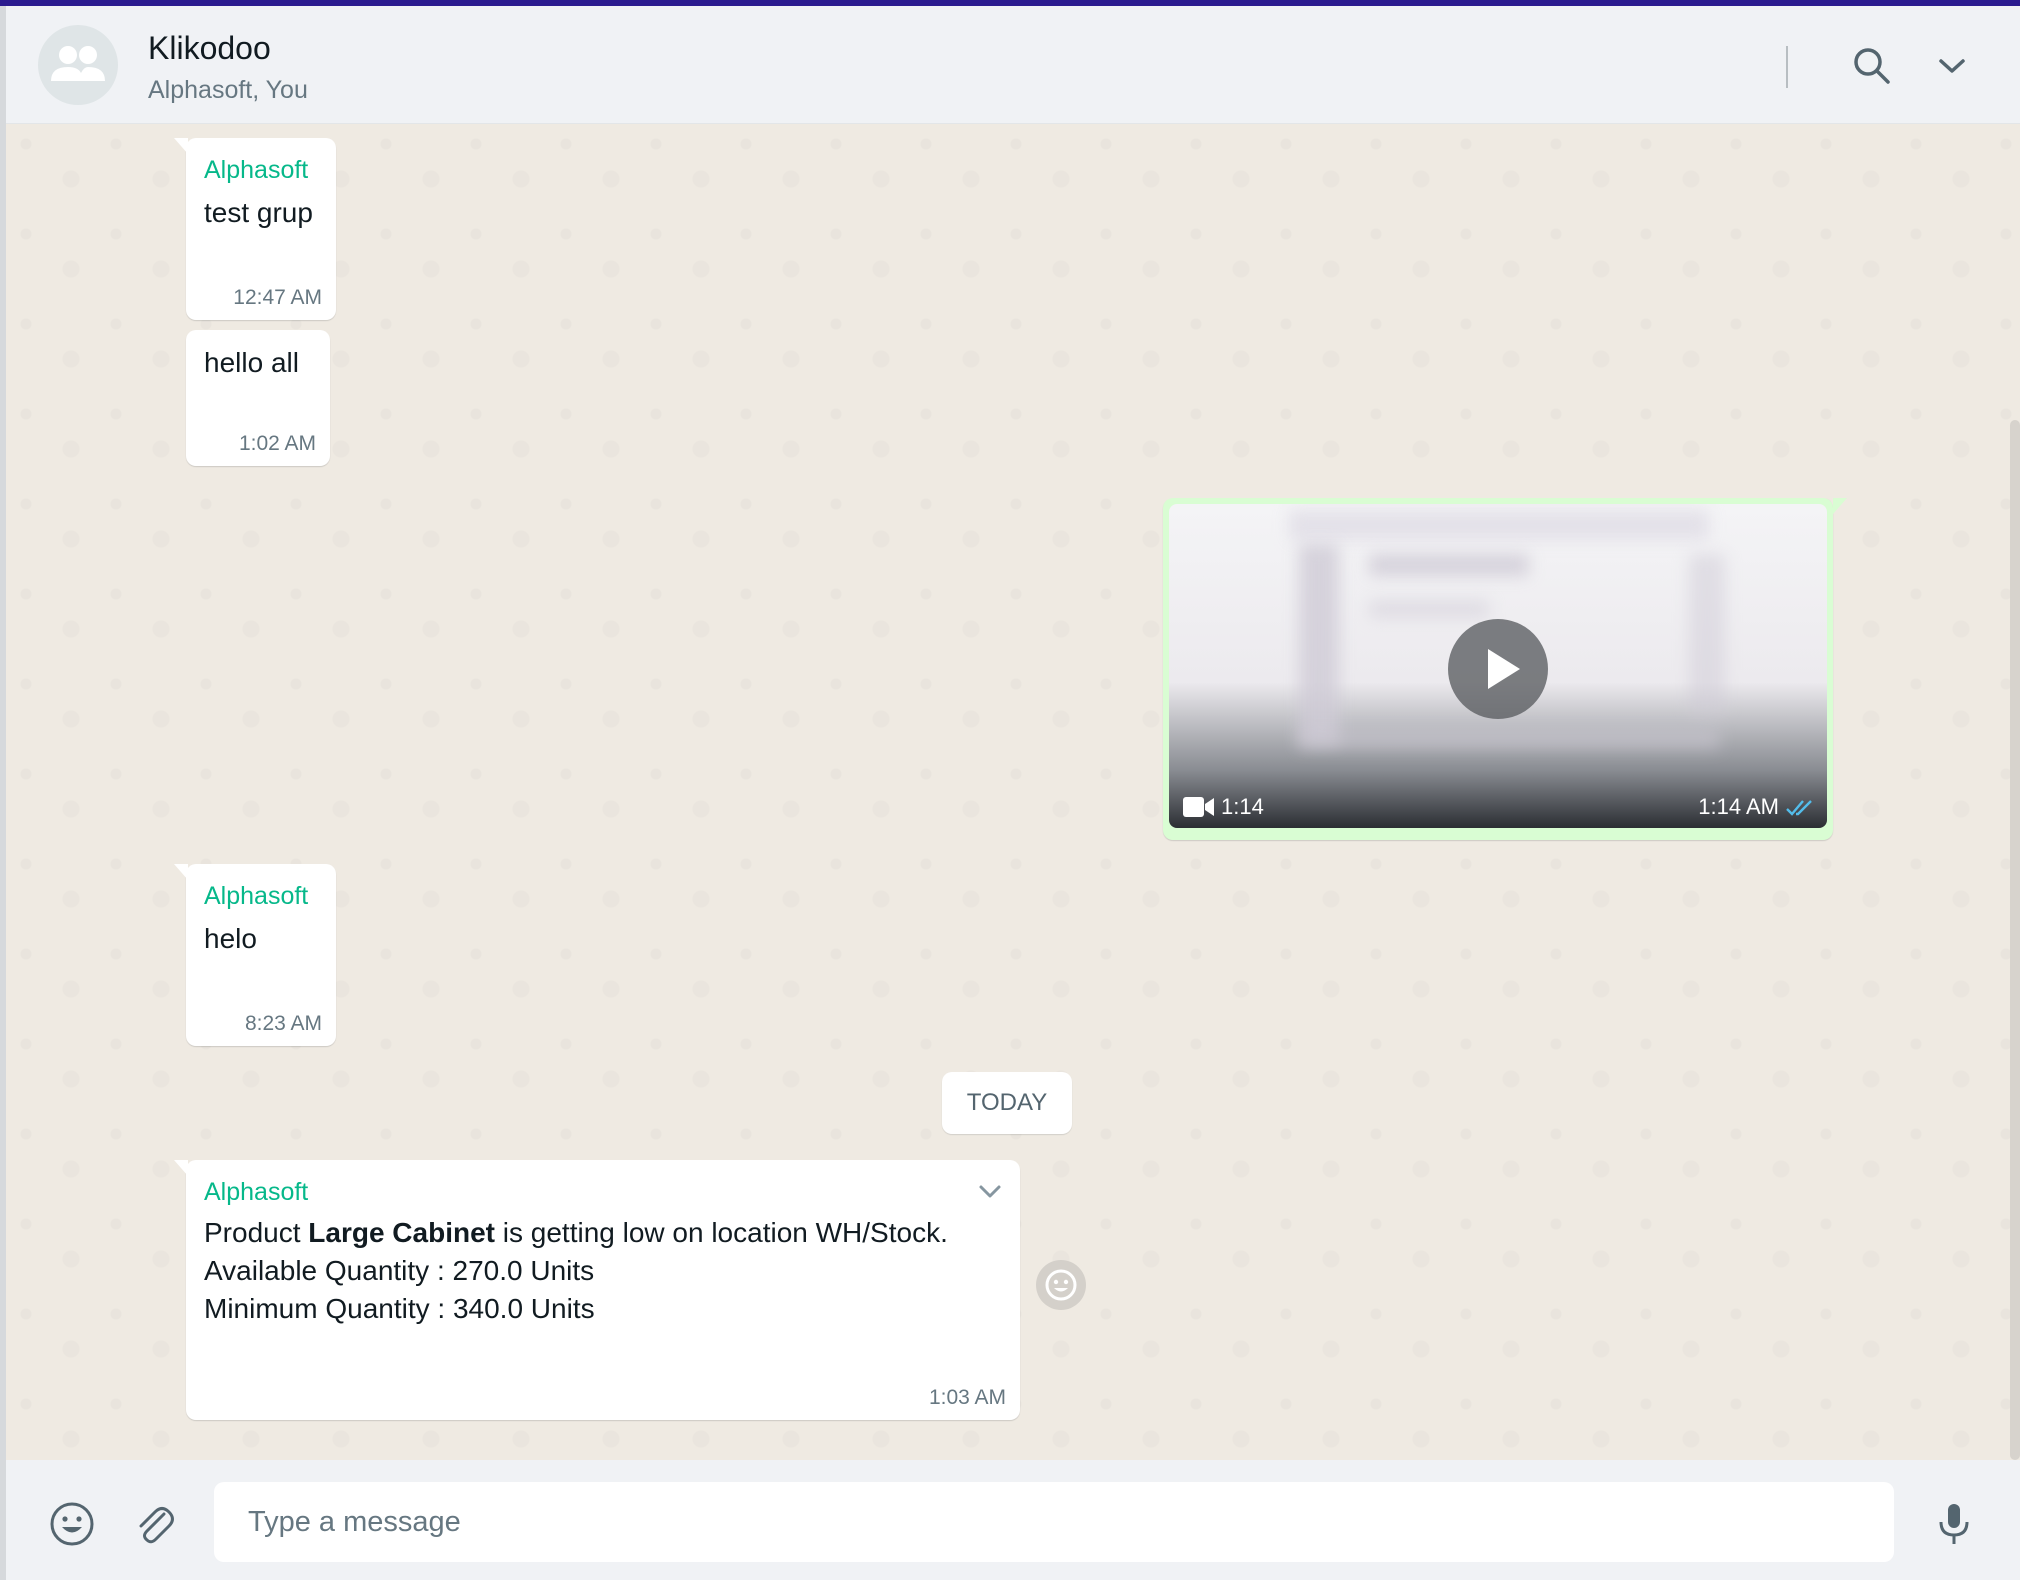 The height and width of the screenshot is (1580, 2020). I want to click on reaction-emoji-icon, so click(1061, 1285).